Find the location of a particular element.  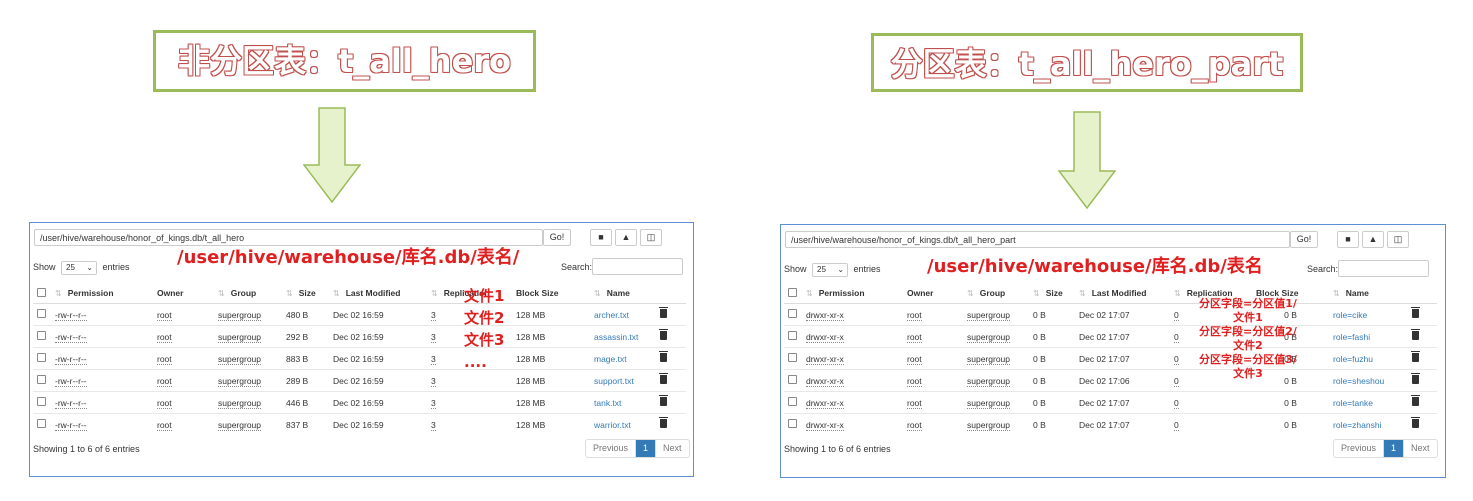

folder-link: role=fashi is located at coordinates (1351, 337).